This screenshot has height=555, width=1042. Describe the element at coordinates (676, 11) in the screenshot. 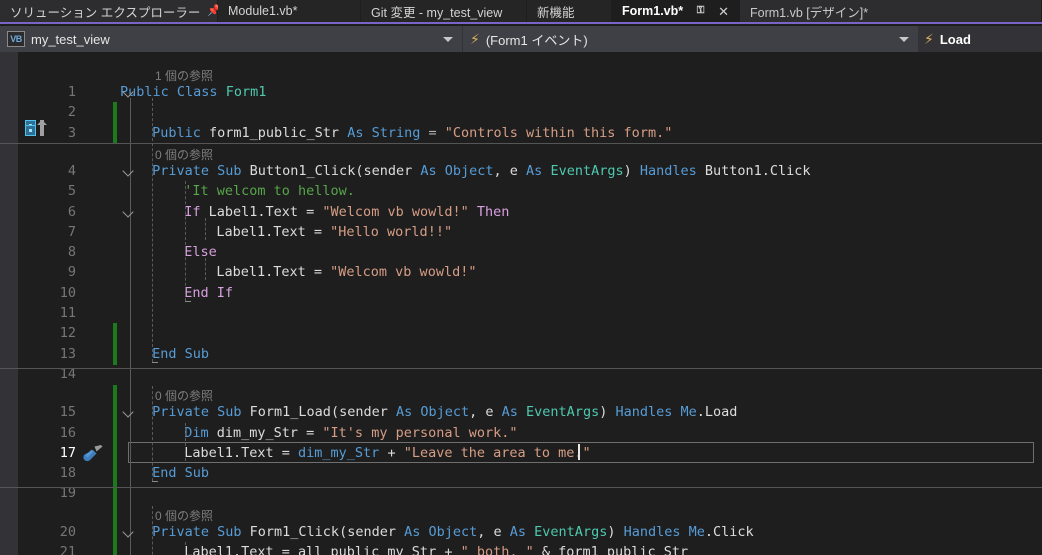

I see `tab-form1-vb: Form1.vb* ⚿ ✕` at that location.